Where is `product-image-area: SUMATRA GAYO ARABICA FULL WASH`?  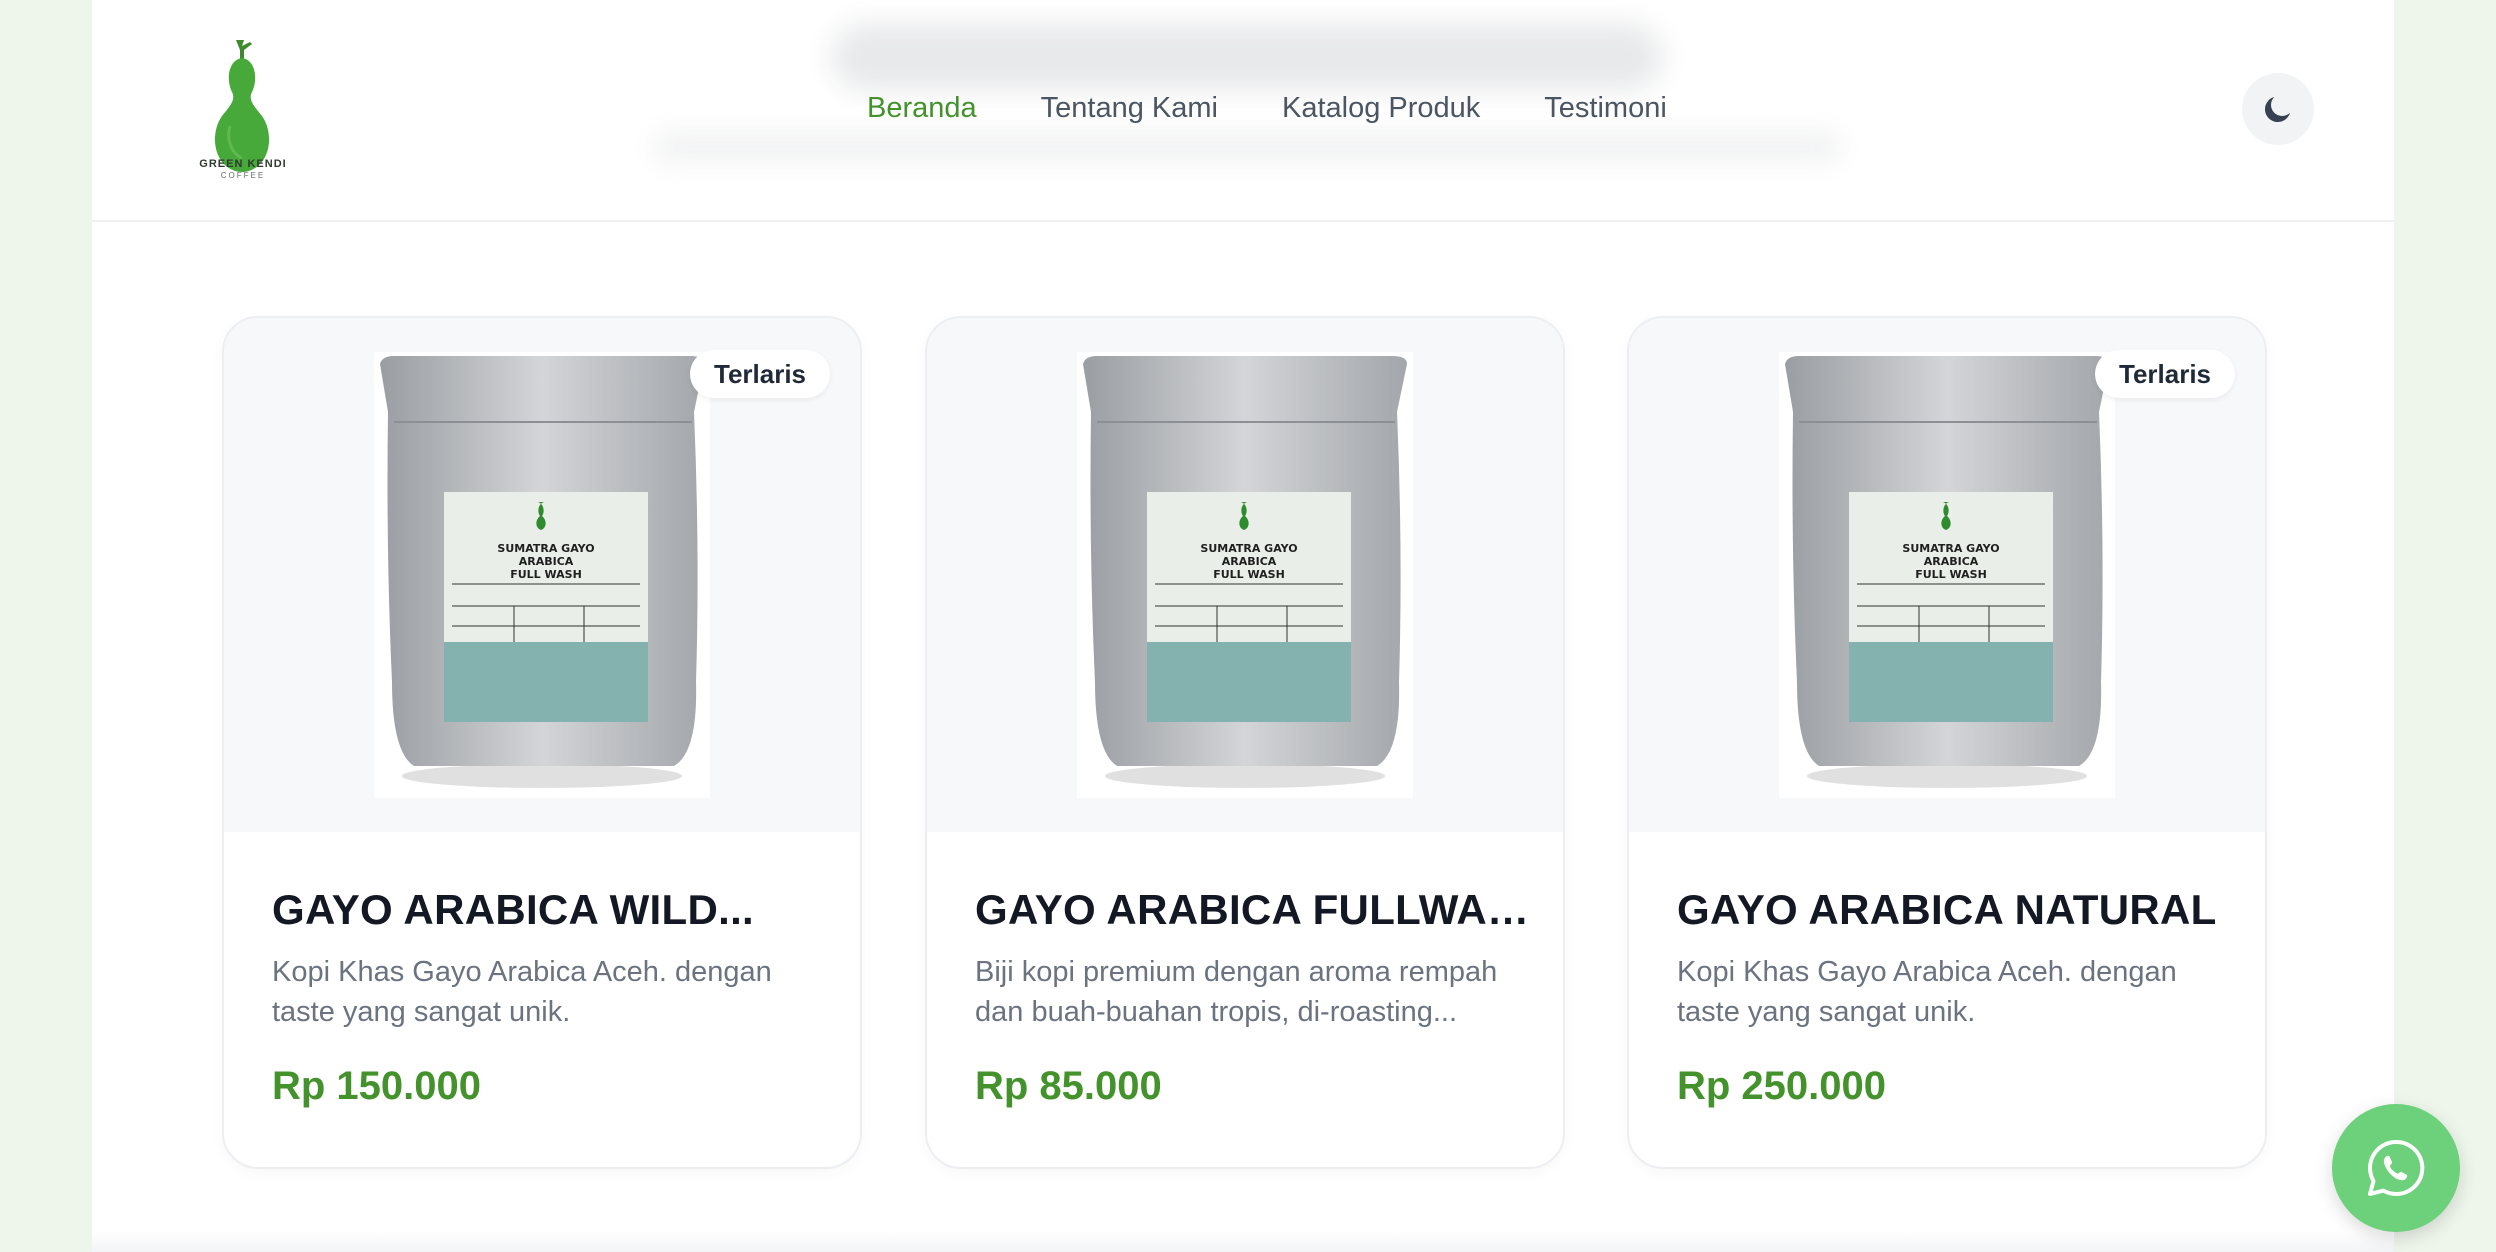 product-image-area: SUMATRA GAYO ARABICA FULL WASH is located at coordinates (1245, 575).